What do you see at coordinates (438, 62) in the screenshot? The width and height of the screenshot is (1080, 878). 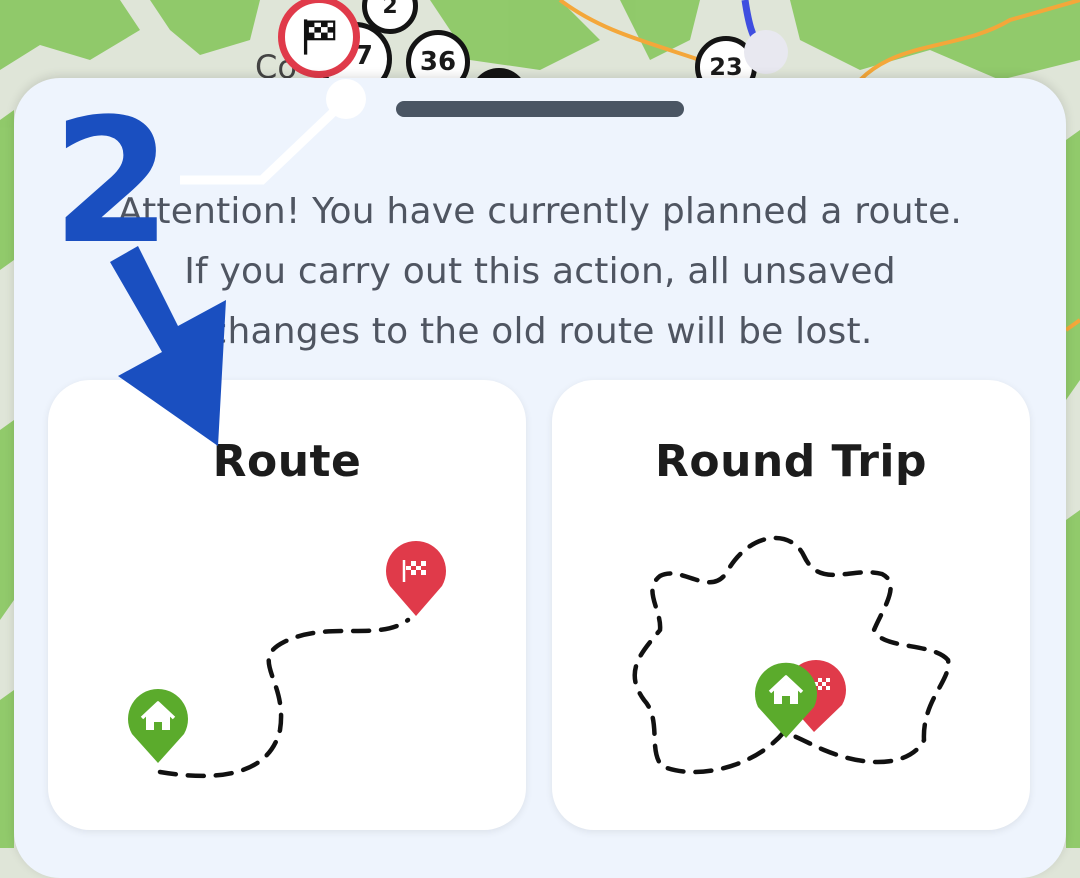 I see `cluster-count: 36` at bounding box center [438, 62].